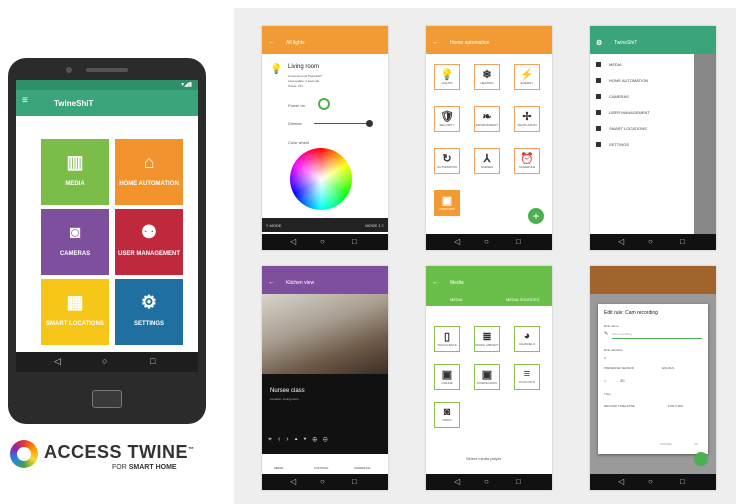 This screenshot has width=736, height=504. Describe the element at coordinates (609, 65) in the screenshot. I see `drawer-item: MEDIA` at that location.